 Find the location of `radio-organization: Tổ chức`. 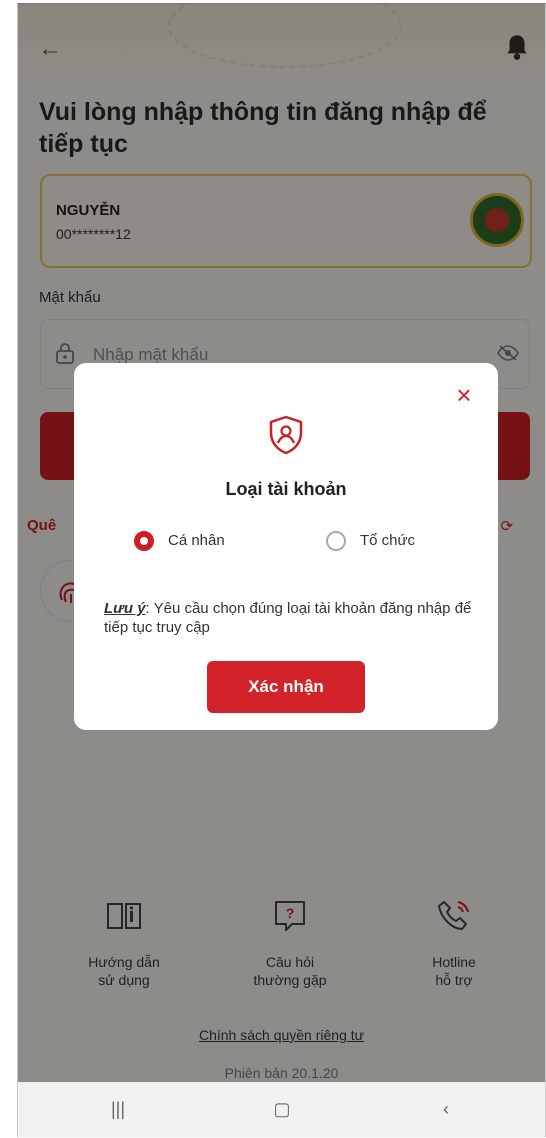

radio-organization: Tổ chức is located at coordinates (396, 543).